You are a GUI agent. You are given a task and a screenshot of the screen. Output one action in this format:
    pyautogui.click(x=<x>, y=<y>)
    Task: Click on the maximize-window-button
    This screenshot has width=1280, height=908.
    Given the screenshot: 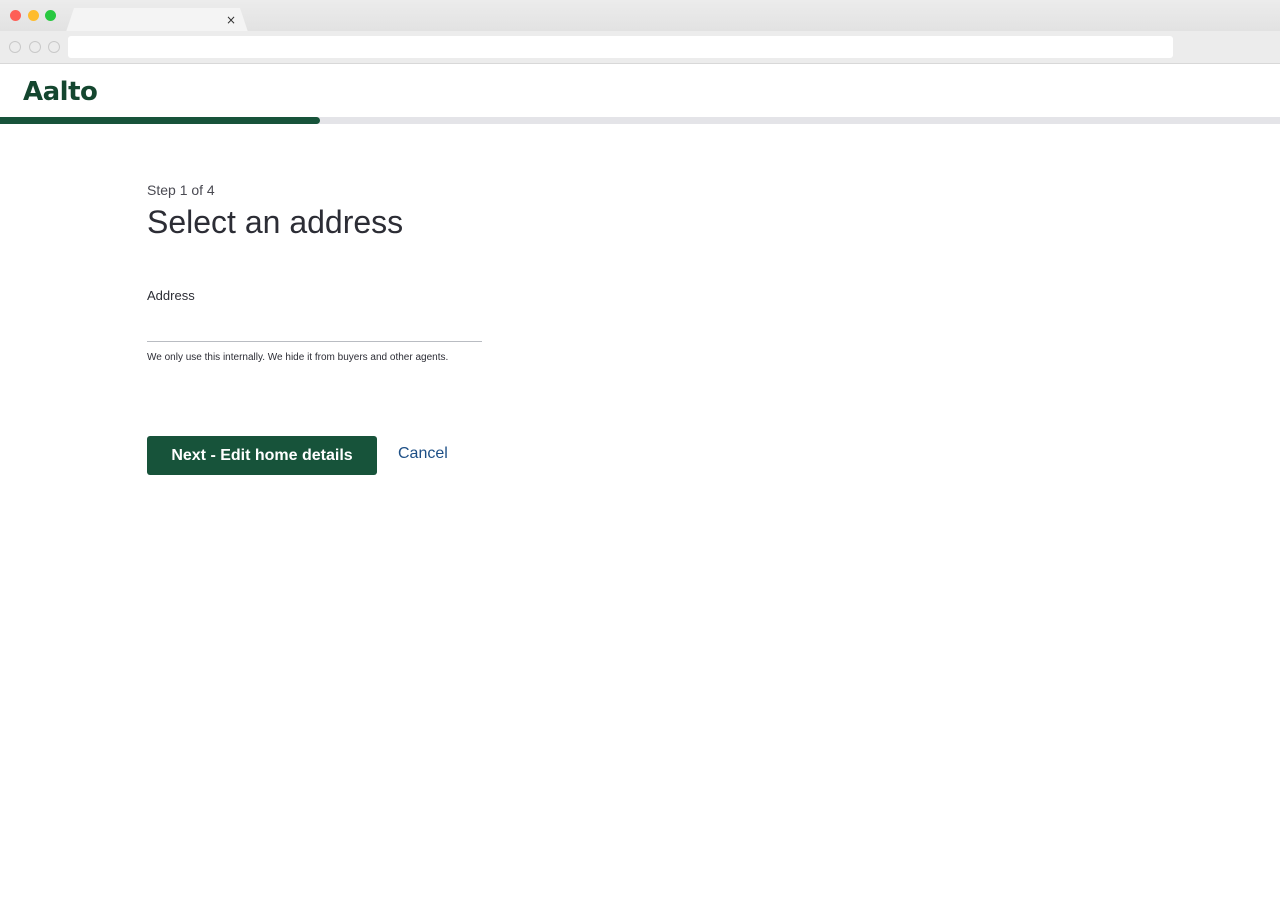 What is the action you would take?
    pyautogui.click(x=50, y=15)
    